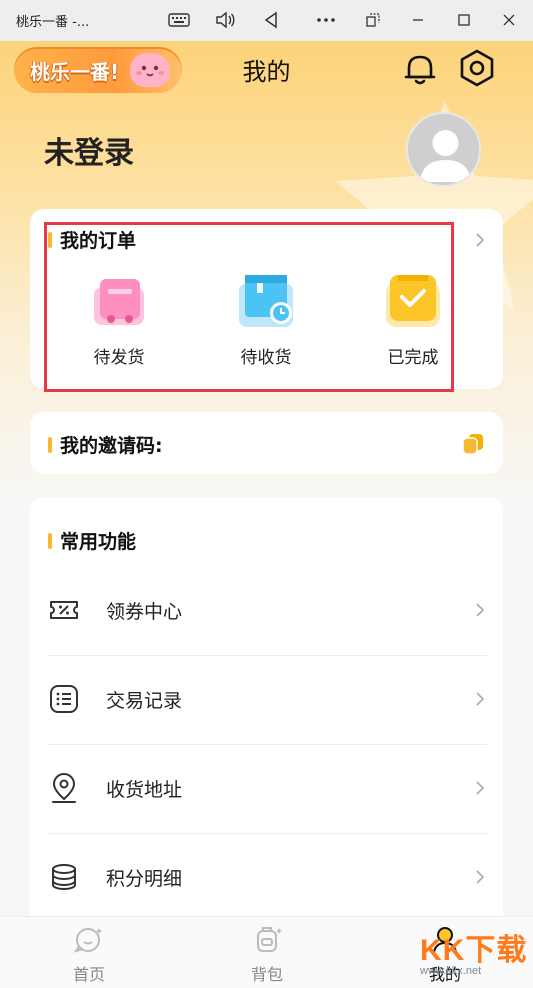 The height and width of the screenshot is (988, 533). What do you see at coordinates (443, 149) in the screenshot?
I see `avatar` at bounding box center [443, 149].